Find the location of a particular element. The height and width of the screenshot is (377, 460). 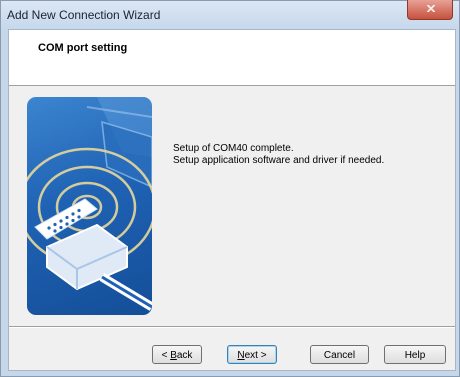

next-button-mnemonic: N is located at coordinates (241, 355).